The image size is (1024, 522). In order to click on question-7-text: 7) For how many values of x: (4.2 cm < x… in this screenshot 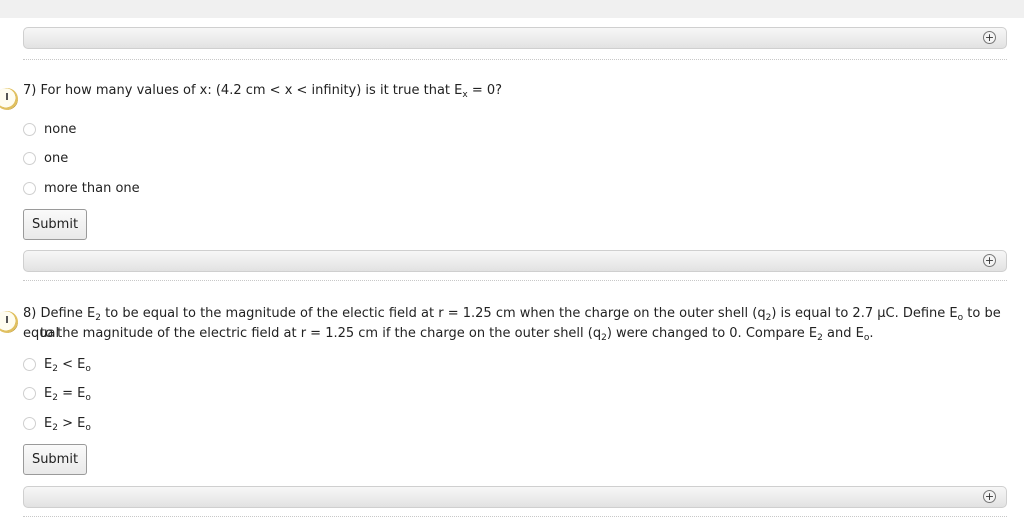, I will do `click(263, 91)`.